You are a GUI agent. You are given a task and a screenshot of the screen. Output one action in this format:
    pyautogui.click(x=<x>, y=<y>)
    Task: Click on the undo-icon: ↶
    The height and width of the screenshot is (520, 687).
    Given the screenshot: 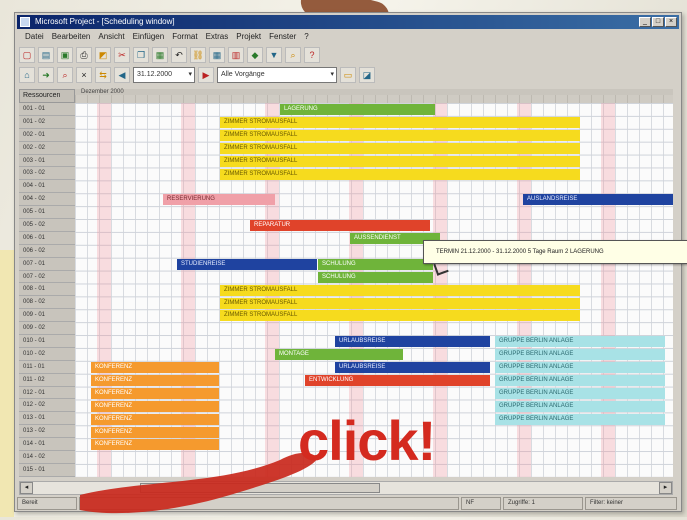 What is the action you would take?
    pyautogui.click(x=179, y=55)
    